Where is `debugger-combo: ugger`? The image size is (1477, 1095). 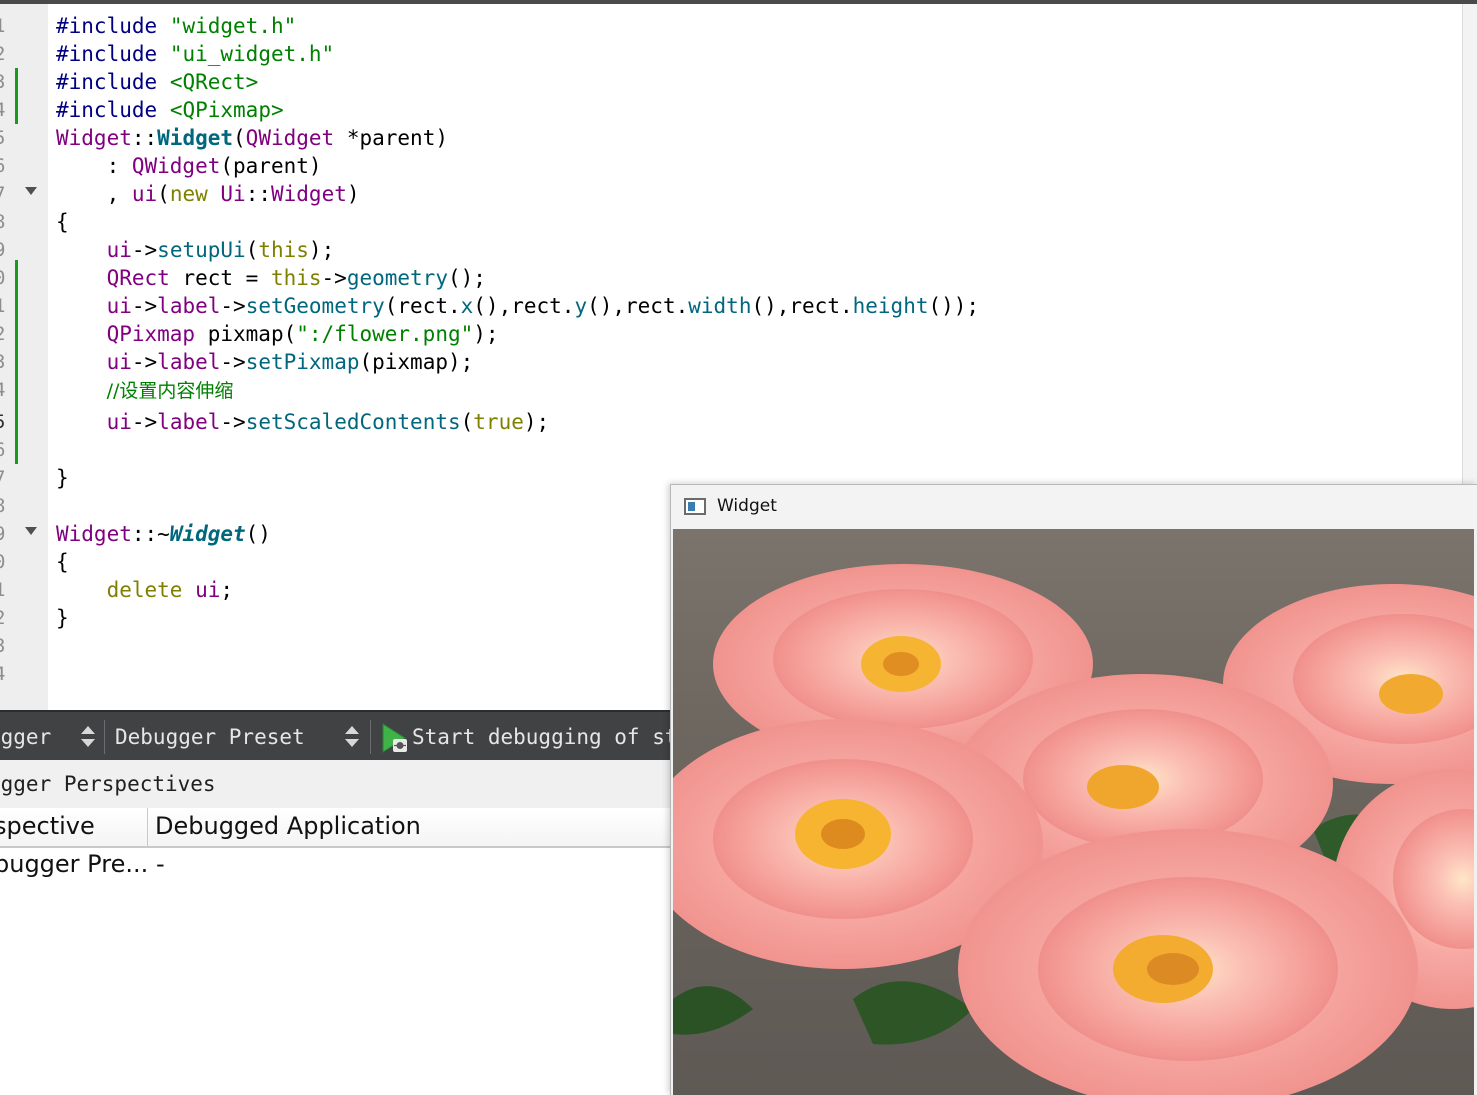 debugger-combo: ugger is located at coordinates (25, 737).